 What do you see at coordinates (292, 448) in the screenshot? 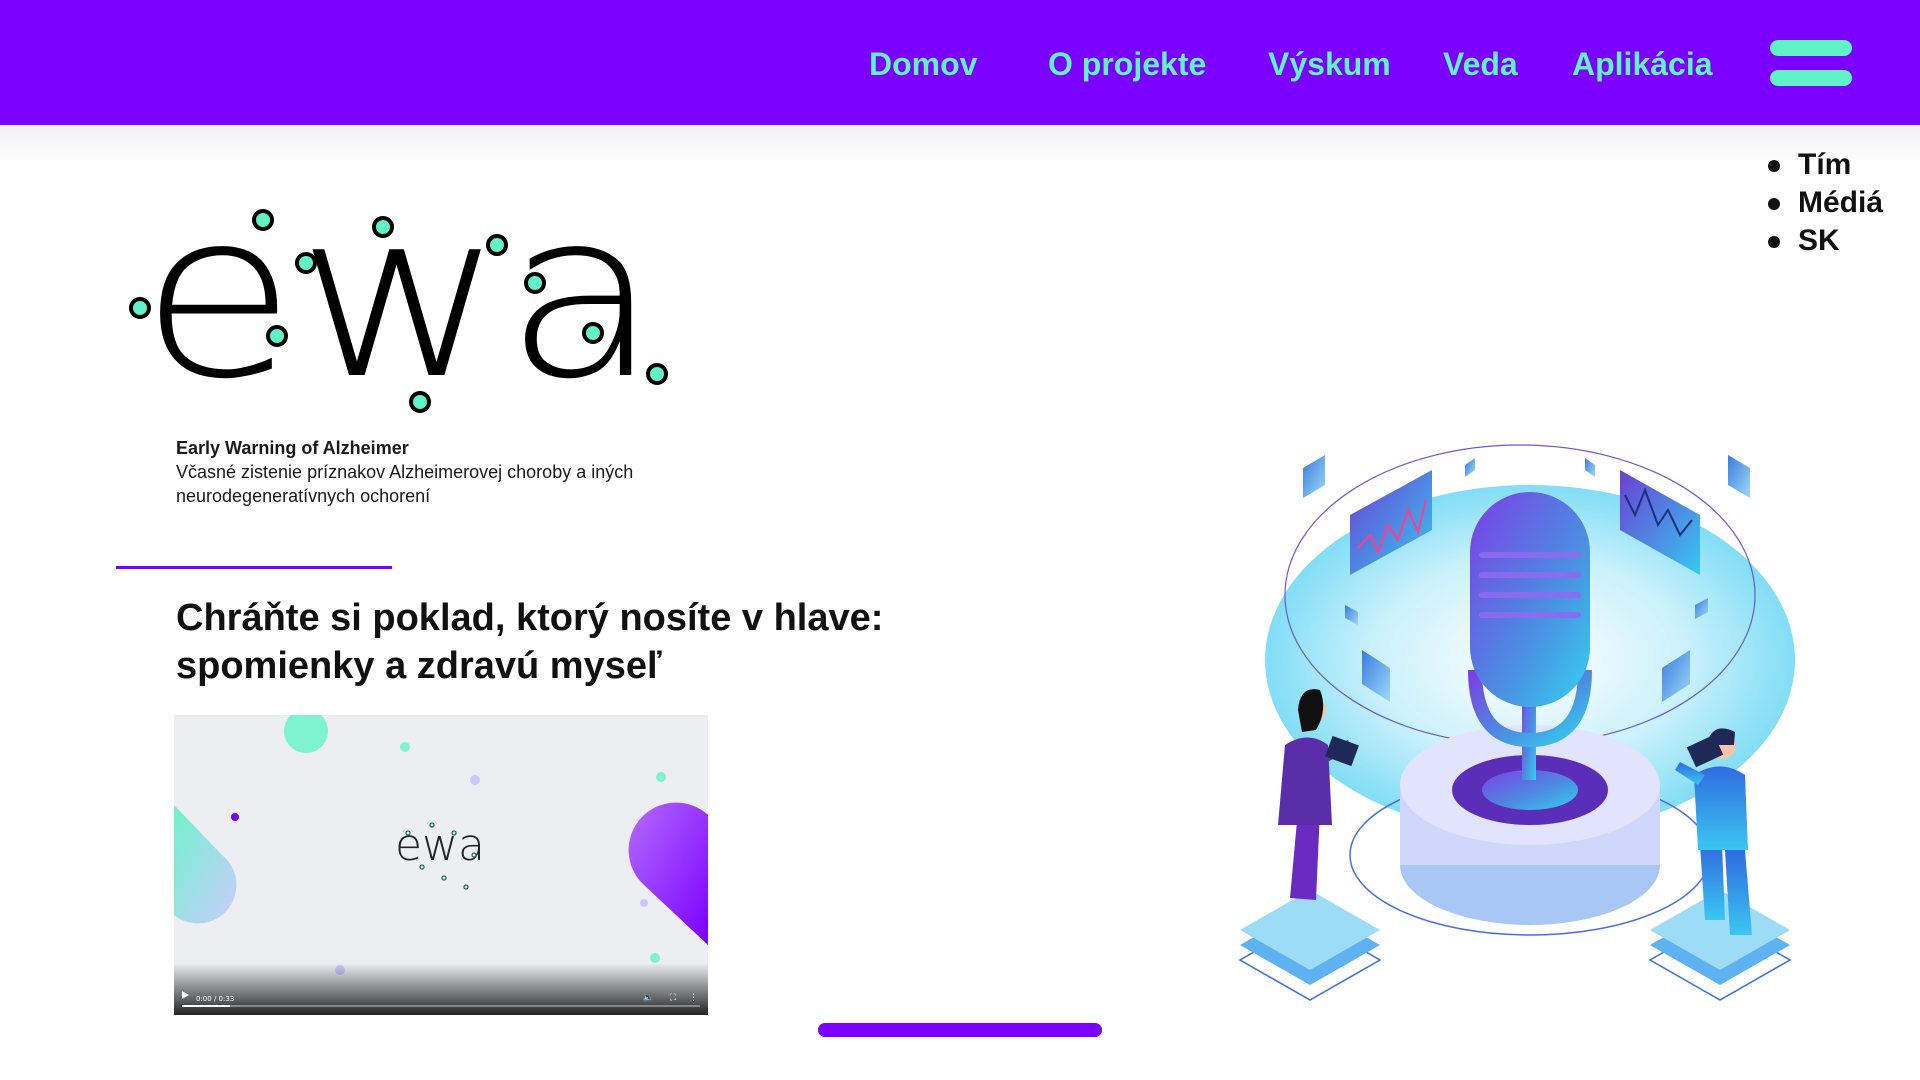
I see `tagline-title: Early Warning of Alzheimer` at bounding box center [292, 448].